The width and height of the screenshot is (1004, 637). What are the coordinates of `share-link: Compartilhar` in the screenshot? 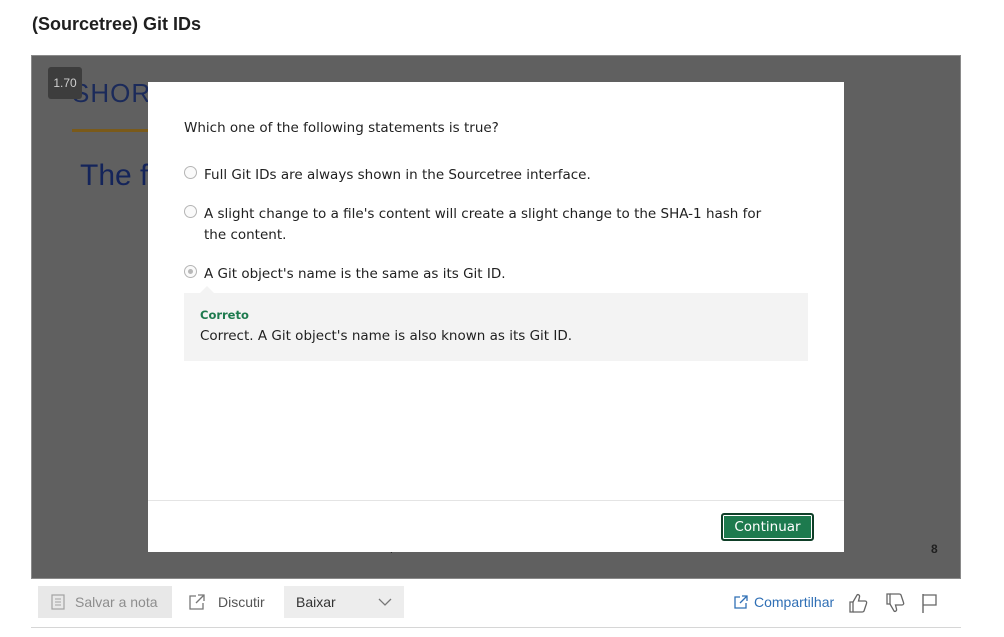 It's located at (784, 602).